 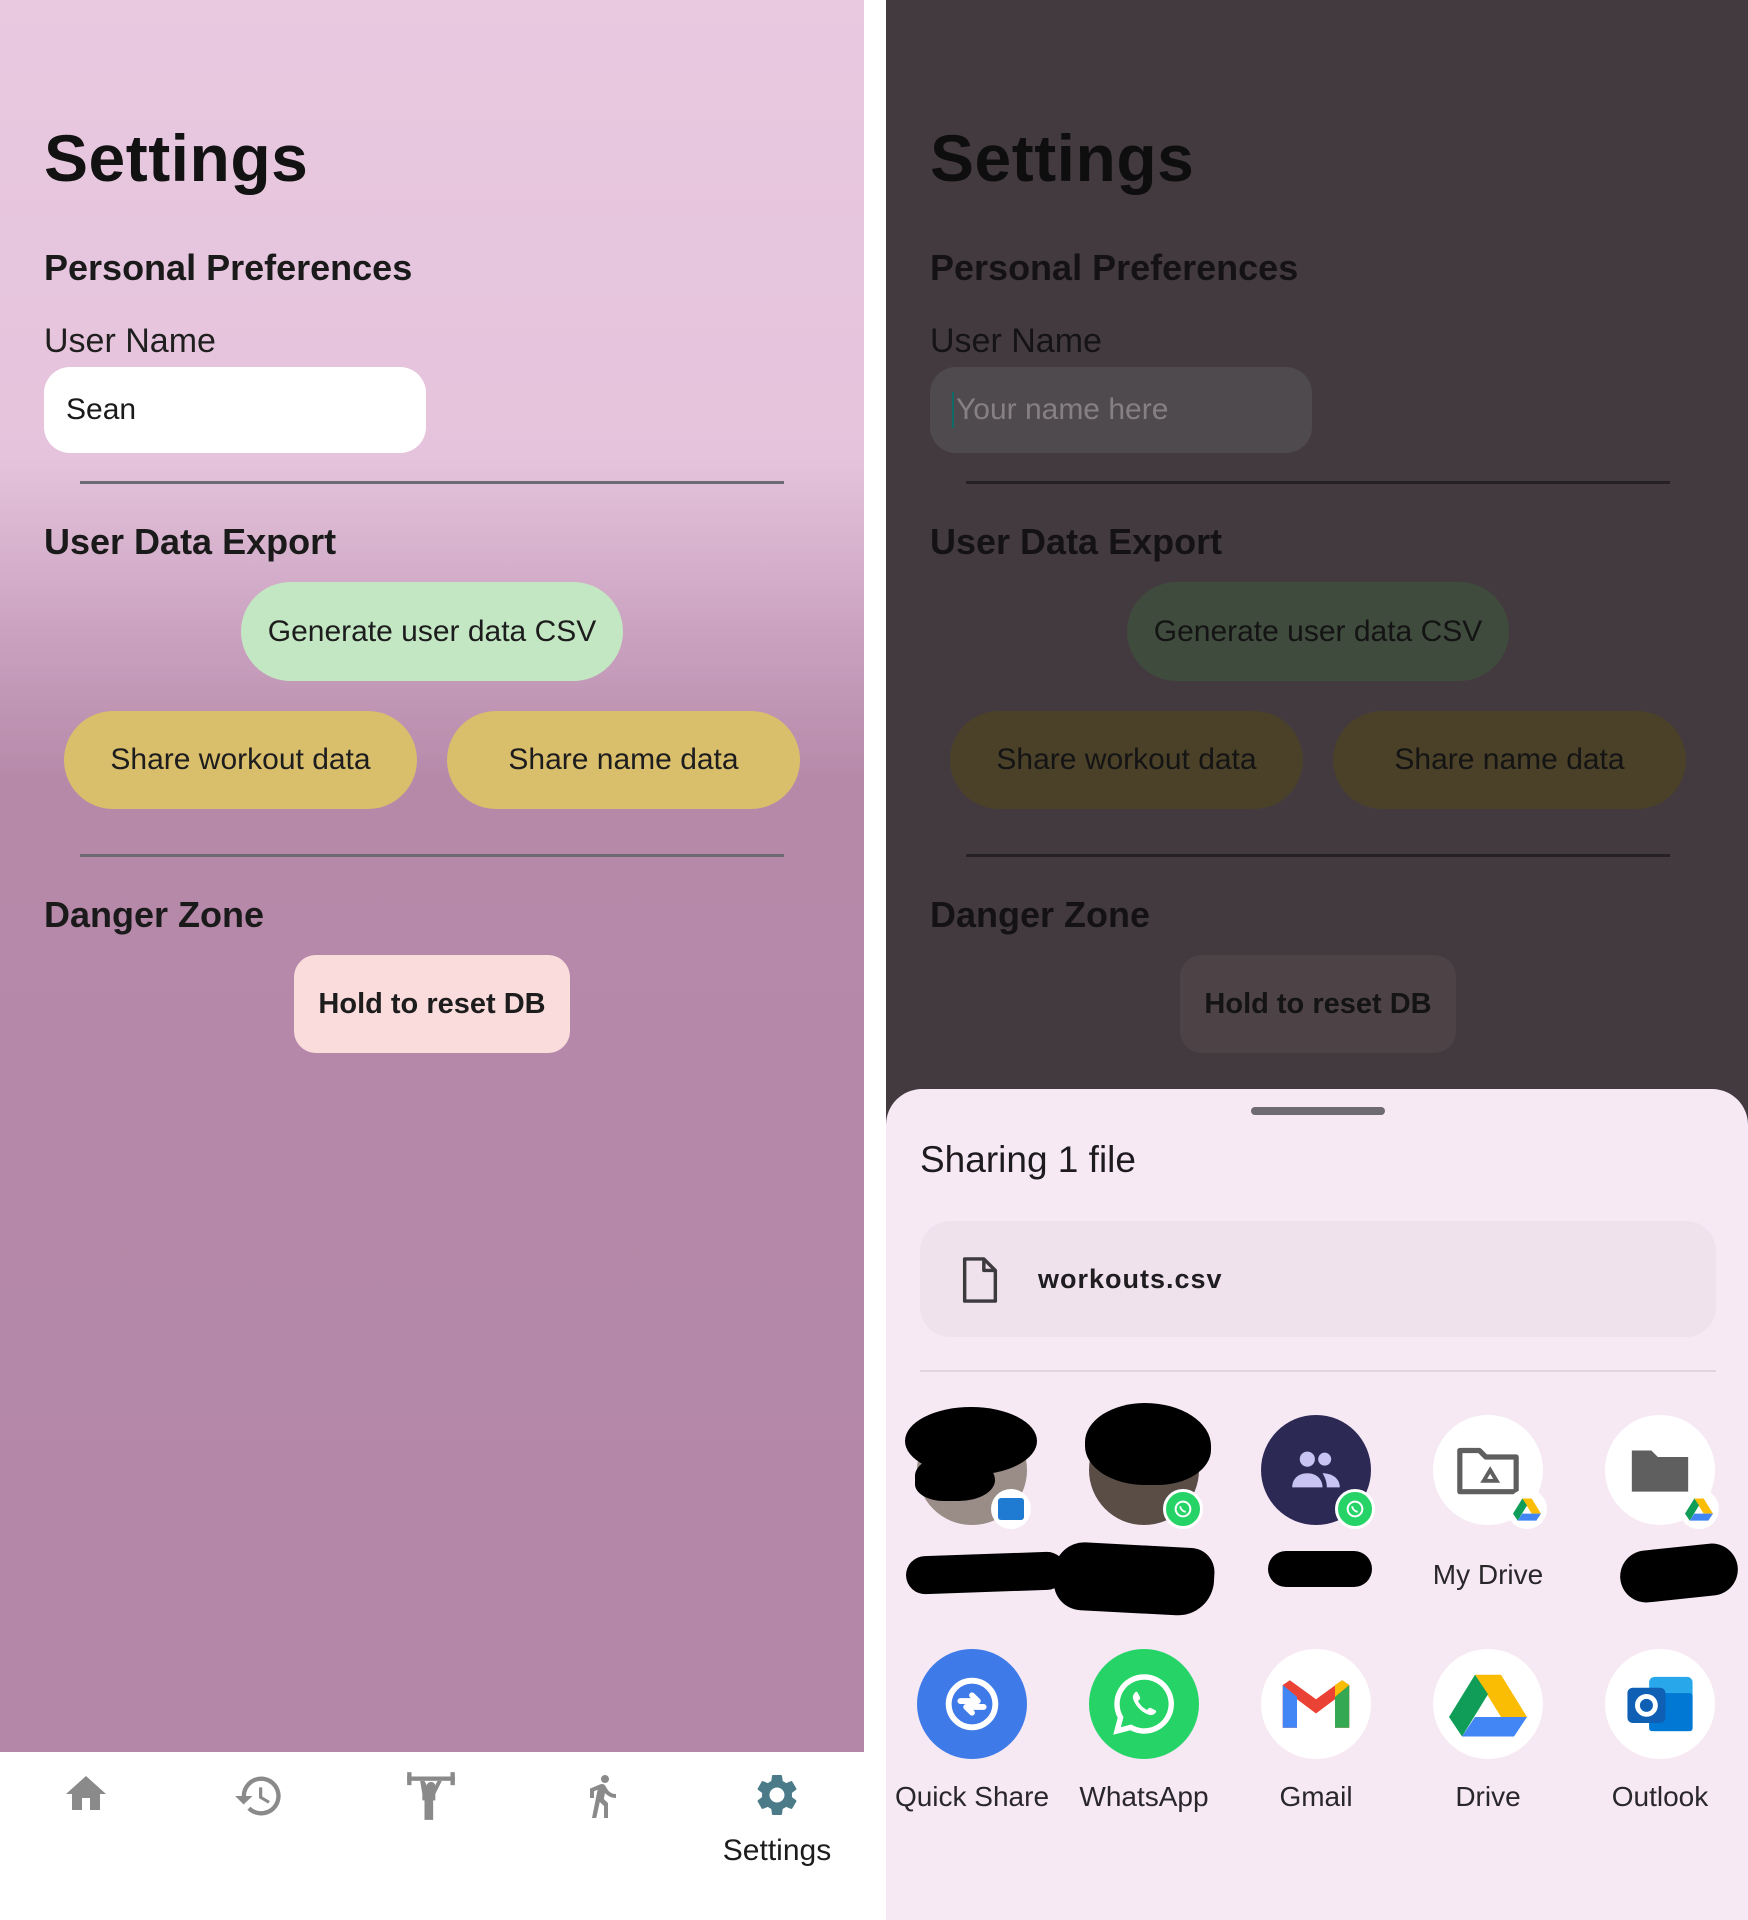 I want to click on shared-file-card: workouts.csv, so click(x=1318, y=1279).